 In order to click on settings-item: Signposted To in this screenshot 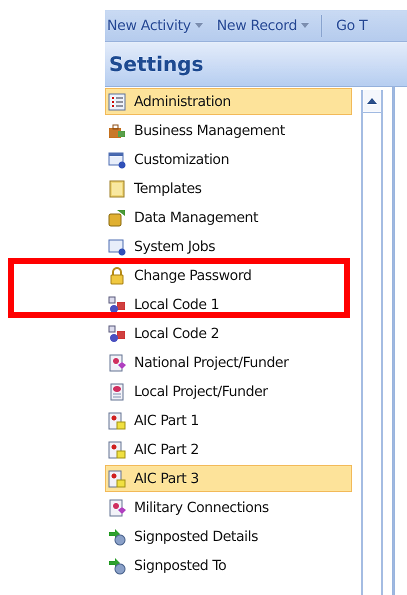, I will do `click(228, 565)`.